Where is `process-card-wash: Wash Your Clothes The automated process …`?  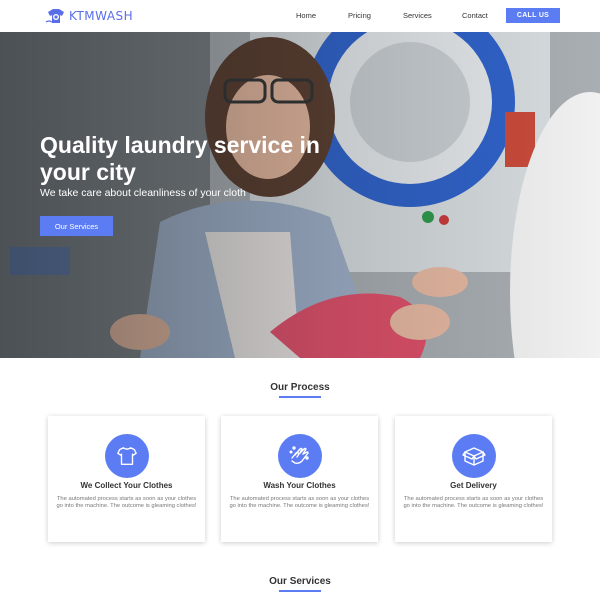 process-card-wash: Wash Your Clothes The automated process … is located at coordinates (299, 479).